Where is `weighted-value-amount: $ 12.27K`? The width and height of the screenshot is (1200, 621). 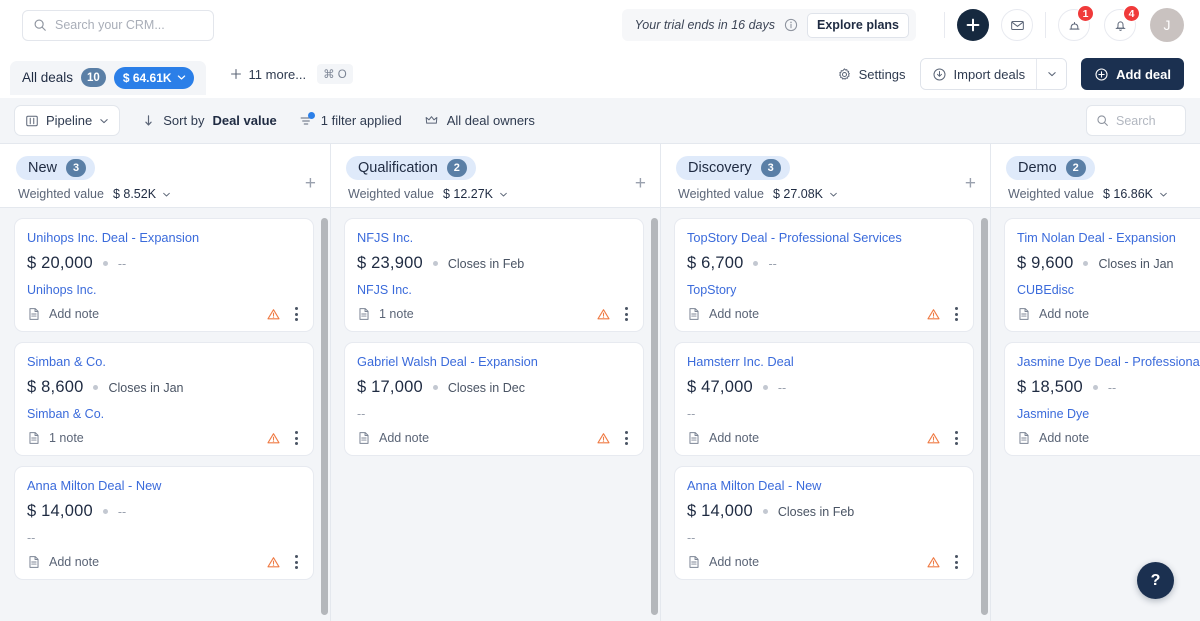 weighted-value-amount: $ 12.27K is located at coordinates (475, 194).